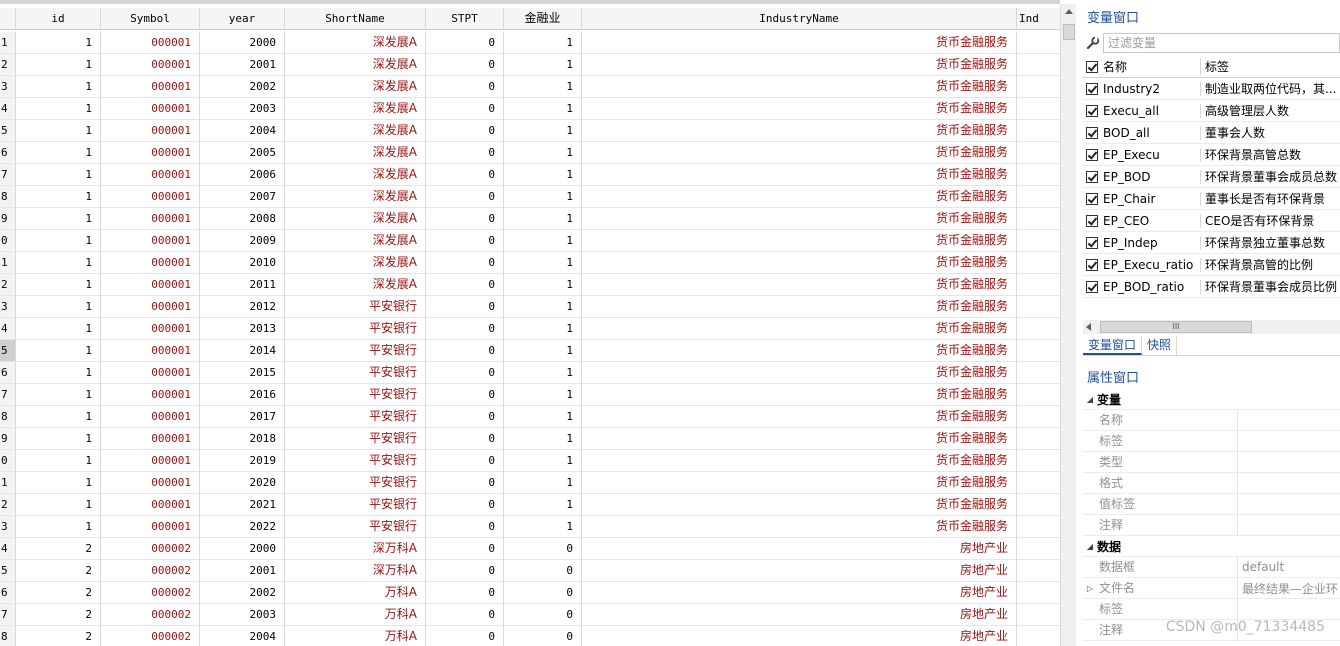 The image size is (1340, 646). Describe the element at coordinates (530, 43) in the screenshot. I see `table-row: 1 1 000001 2000 深发展A 0 1 货币金融服务` at that location.